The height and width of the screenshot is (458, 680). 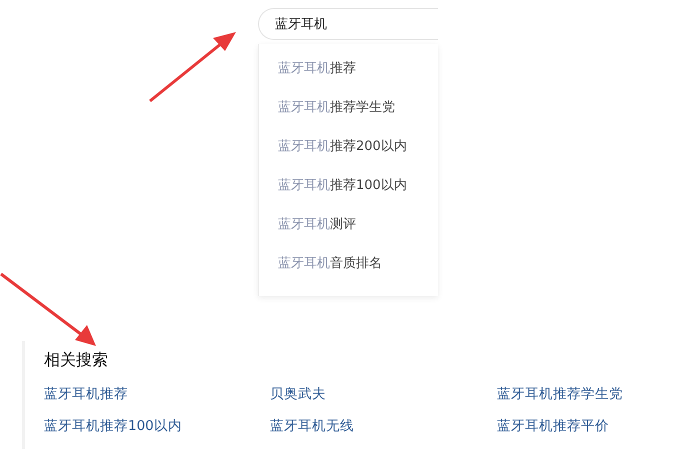 I want to click on suggestion-item: 蓝牙耳机推荐100以内, so click(x=348, y=192).